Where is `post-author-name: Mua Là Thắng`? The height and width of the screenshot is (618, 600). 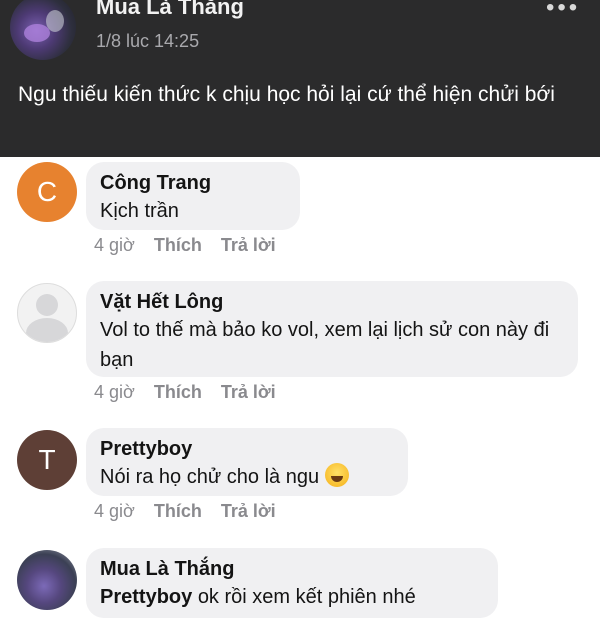
post-author-name: Mua Là Thắng is located at coordinates (170, 10).